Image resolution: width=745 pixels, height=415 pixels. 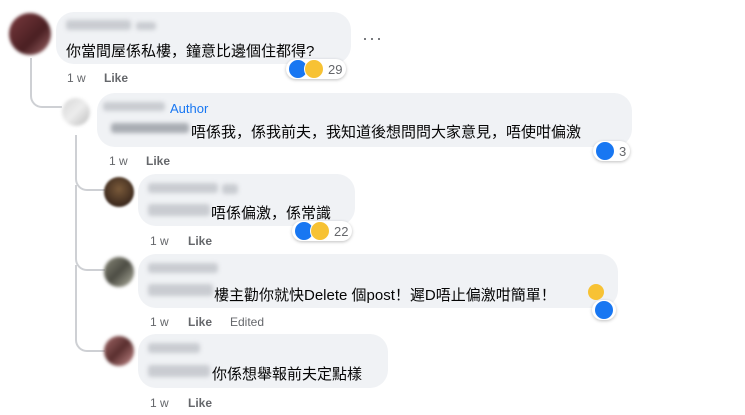 I want to click on author-badge: Author, so click(x=189, y=108).